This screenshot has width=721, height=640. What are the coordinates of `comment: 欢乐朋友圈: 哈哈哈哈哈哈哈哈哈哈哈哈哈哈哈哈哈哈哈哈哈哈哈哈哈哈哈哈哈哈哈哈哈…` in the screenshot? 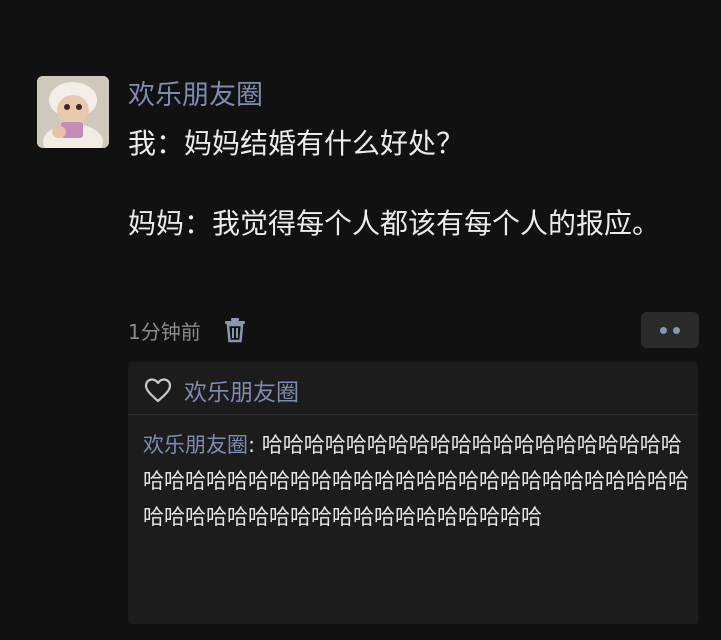 It's located at (420, 481).